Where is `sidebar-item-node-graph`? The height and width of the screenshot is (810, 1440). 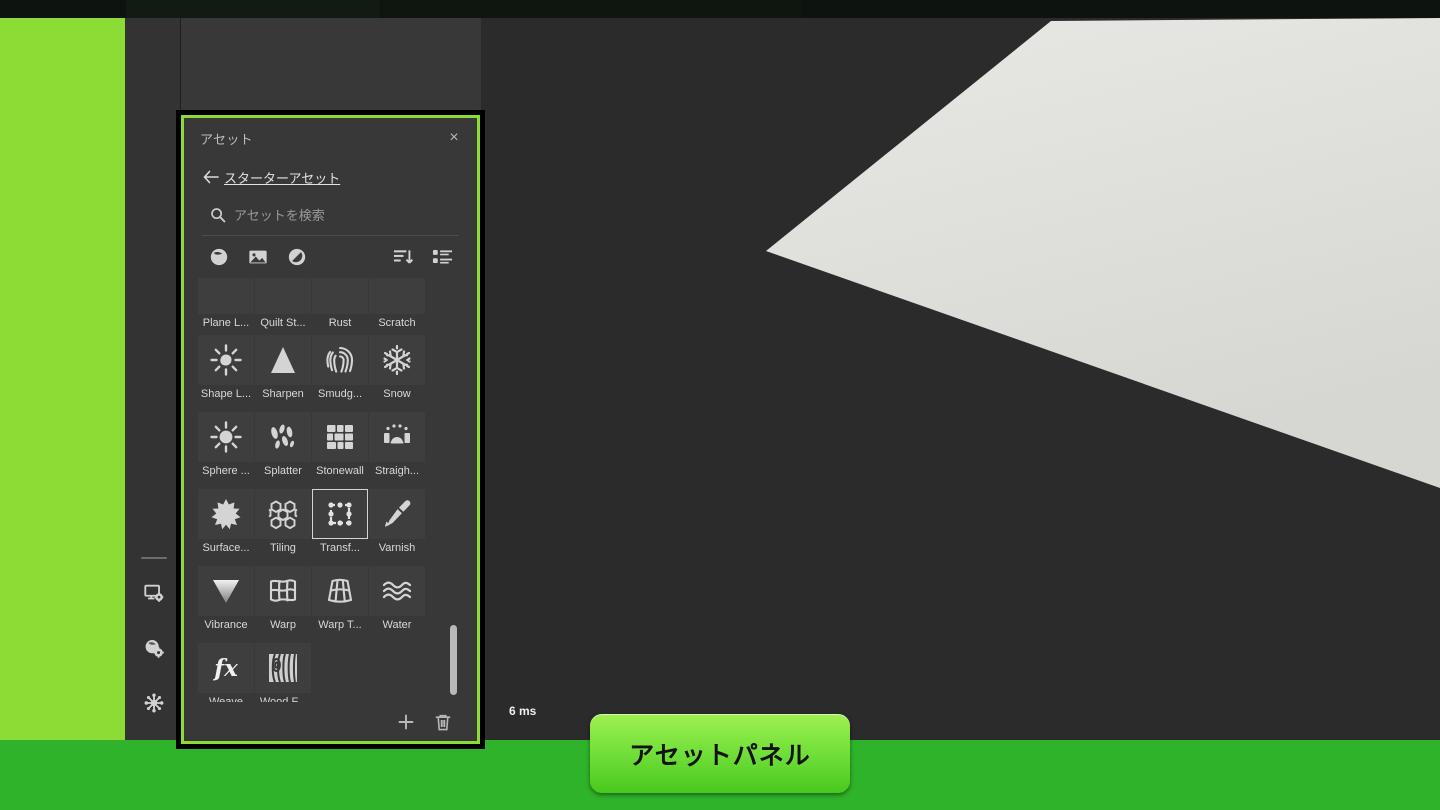
sidebar-item-node-graph is located at coordinates (154, 703).